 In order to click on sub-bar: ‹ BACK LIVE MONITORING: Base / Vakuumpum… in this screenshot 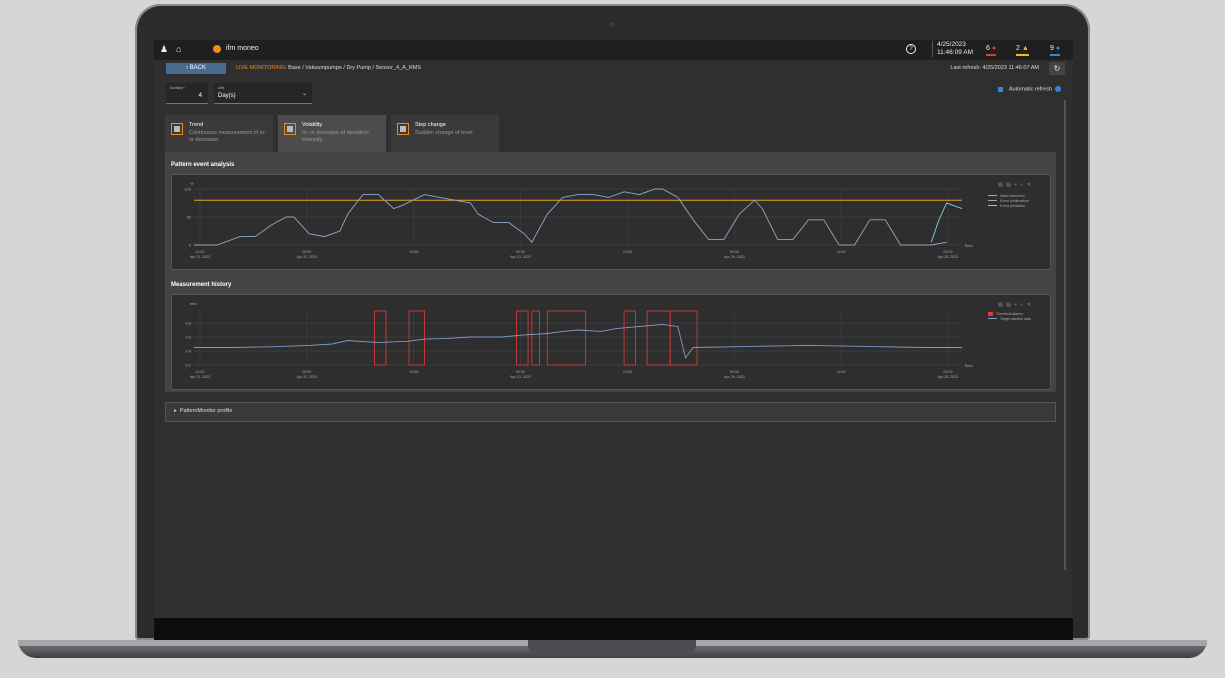, I will do `click(613, 69)`.